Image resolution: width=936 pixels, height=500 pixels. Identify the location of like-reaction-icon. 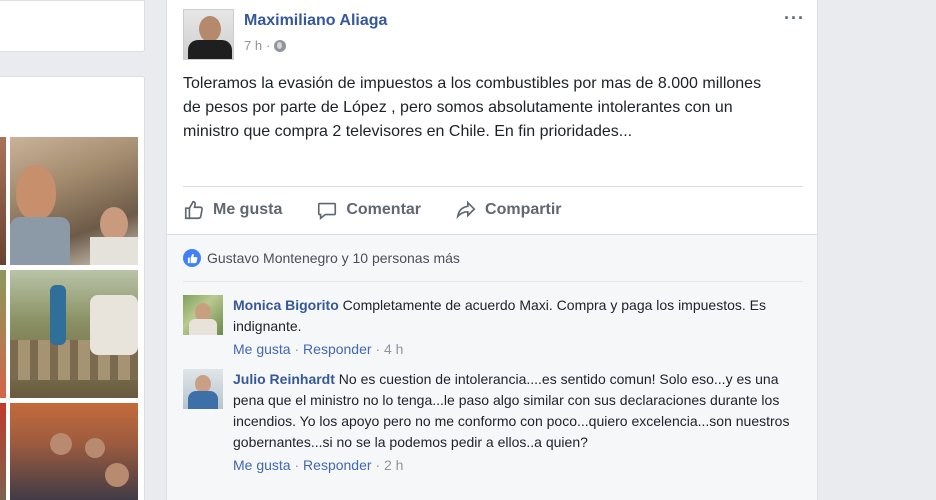
(192, 258).